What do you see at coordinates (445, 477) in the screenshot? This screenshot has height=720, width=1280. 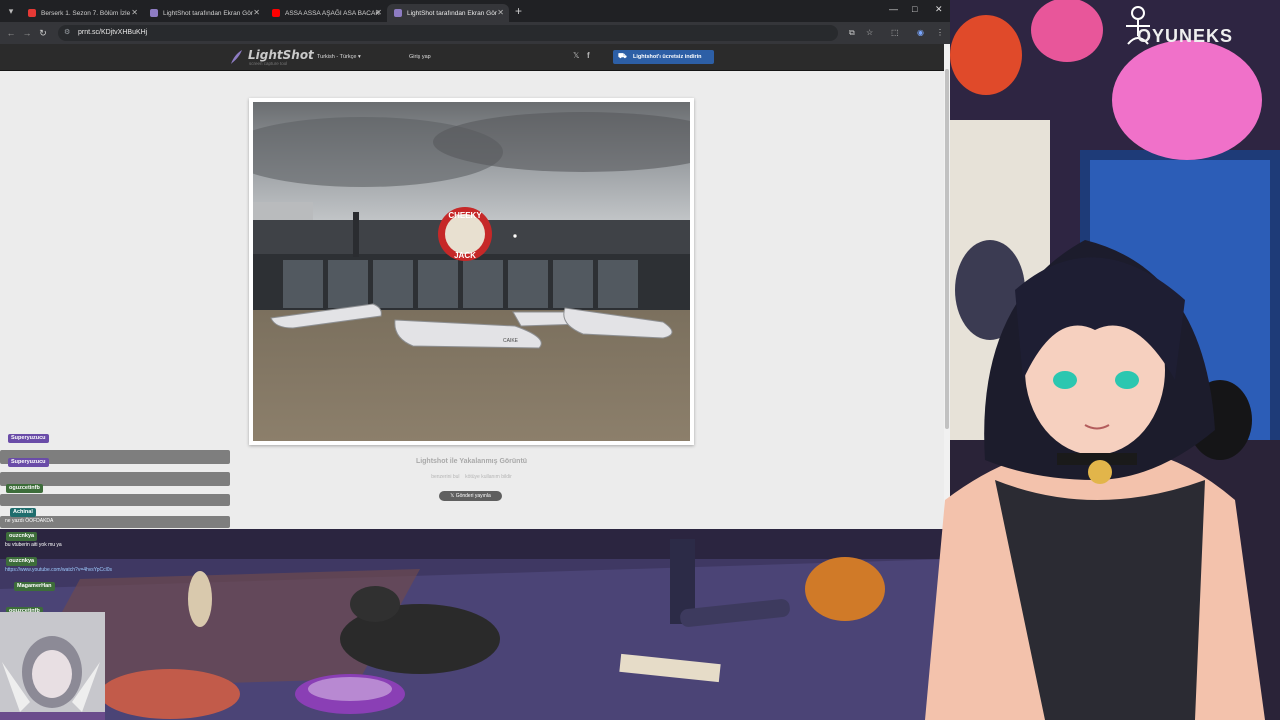 I see `find-similar-link: benzerini bul` at bounding box center [445, 477].